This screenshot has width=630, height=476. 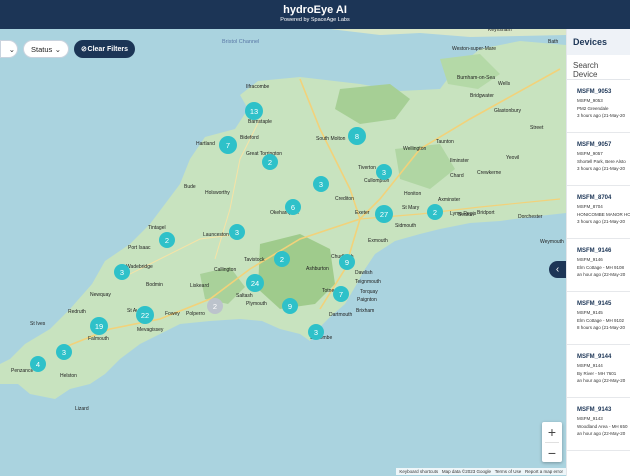 What do you see at coordinates (258, 87) in the screenshot?
I see `place-label: Ilfracombe` at bounding box center [258, 87].